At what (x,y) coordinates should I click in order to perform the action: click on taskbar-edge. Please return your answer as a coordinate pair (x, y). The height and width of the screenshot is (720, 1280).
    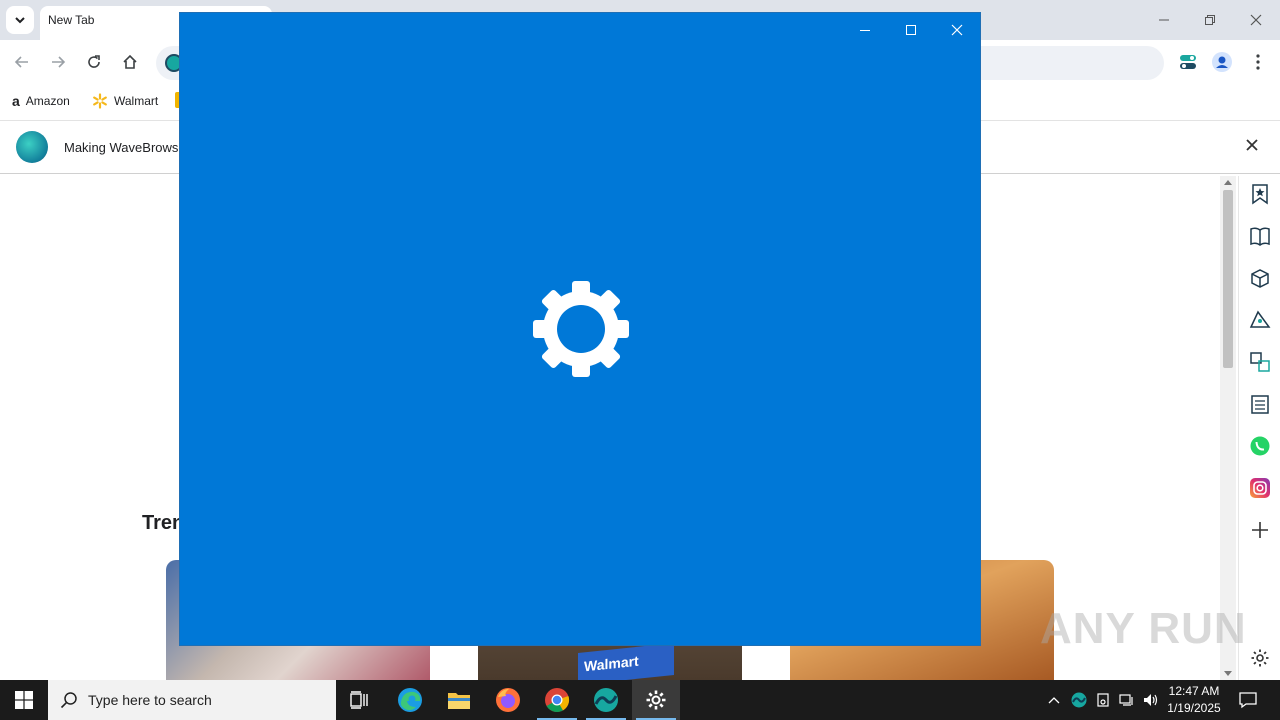
    Looking at the image, I should click on (410, 700).